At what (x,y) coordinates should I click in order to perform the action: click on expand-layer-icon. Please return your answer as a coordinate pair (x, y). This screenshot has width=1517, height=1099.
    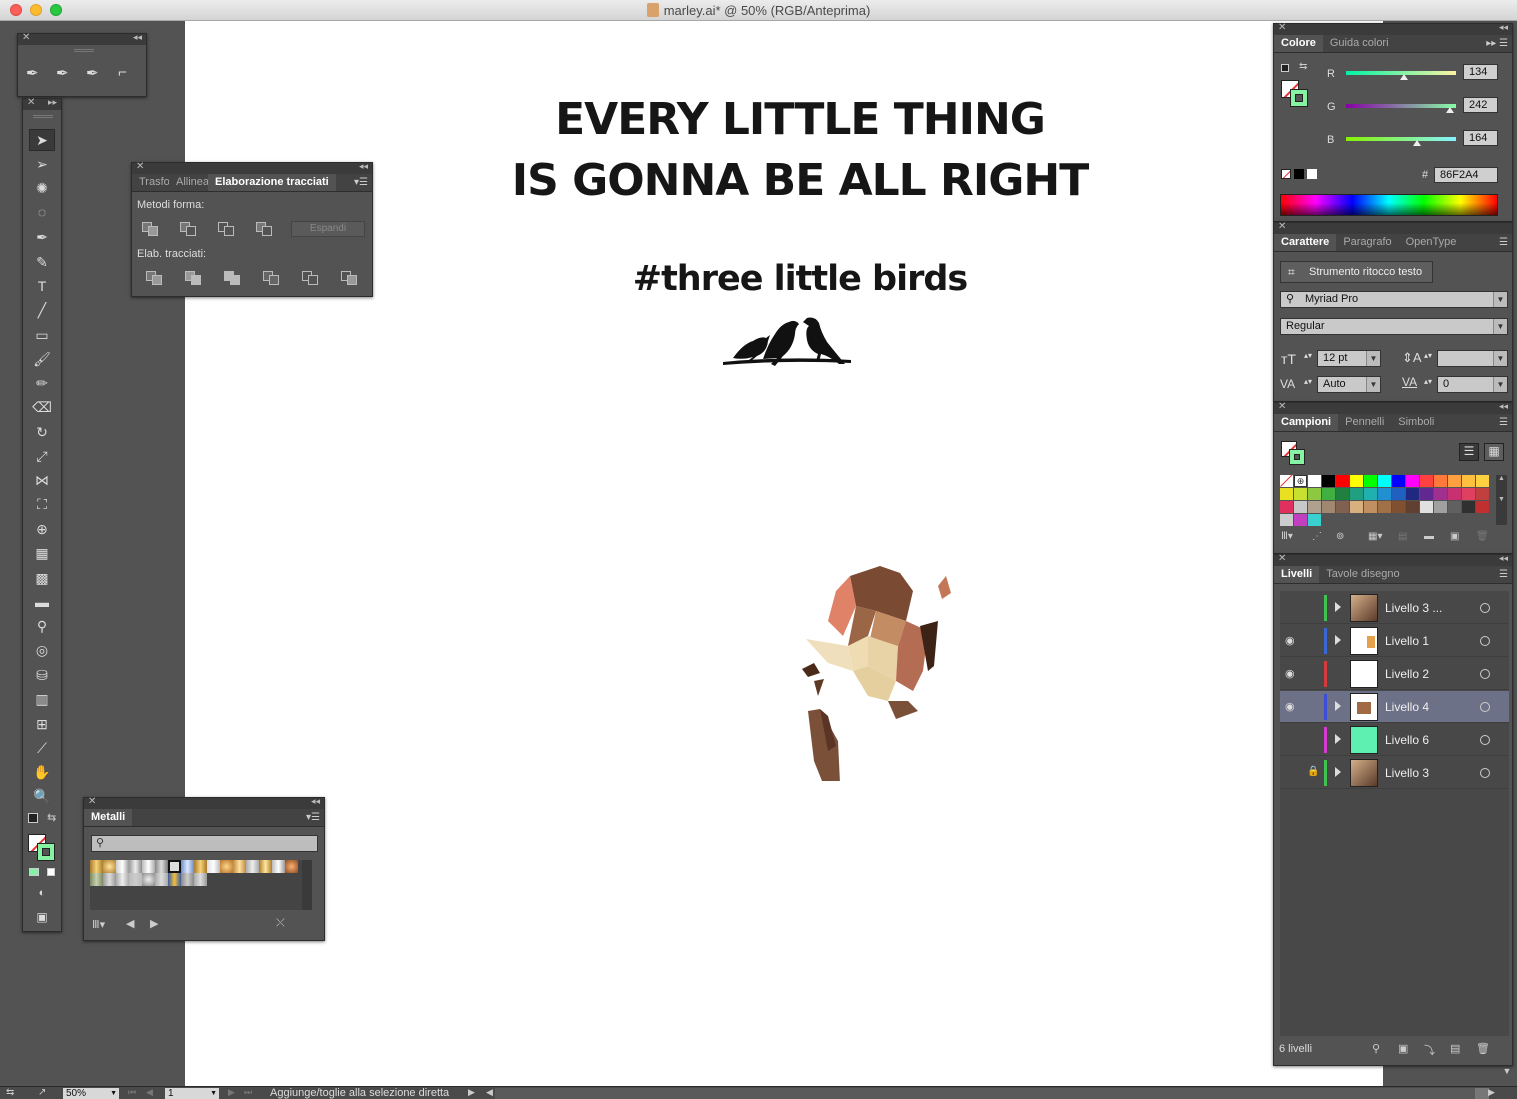
    Looking at the image, I should click on (1338, 739).